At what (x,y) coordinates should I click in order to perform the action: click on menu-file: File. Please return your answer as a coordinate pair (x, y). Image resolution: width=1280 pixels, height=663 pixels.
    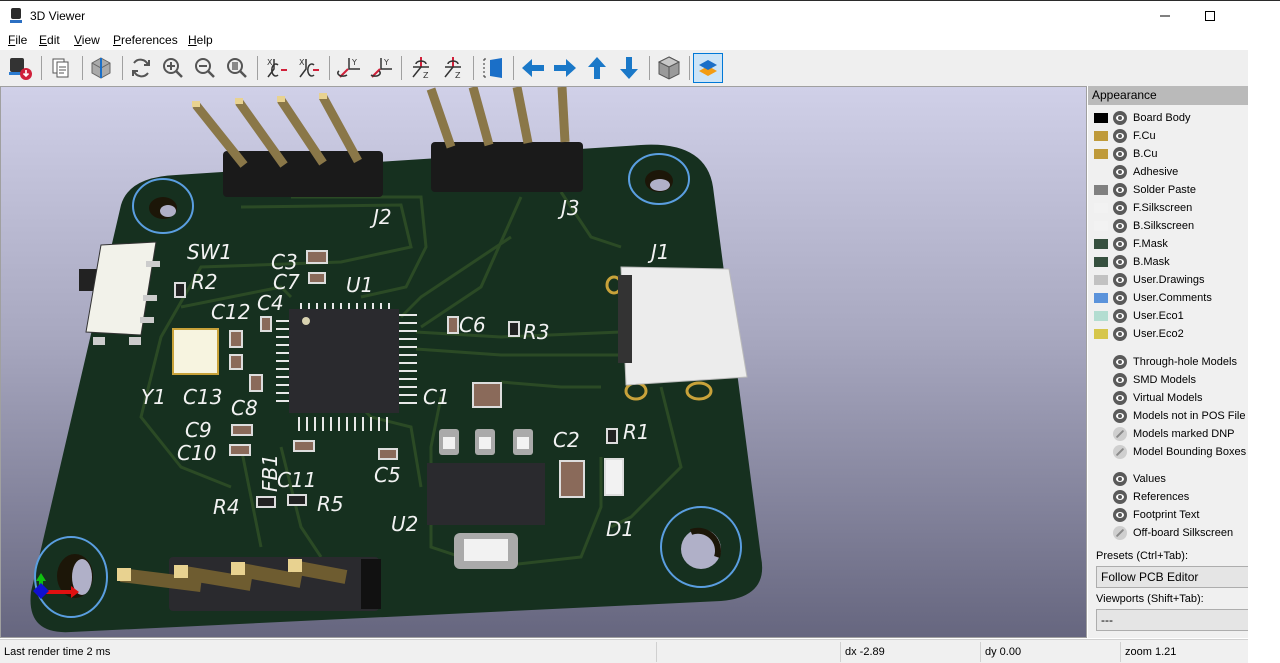
    Looking at the image, I should click on (17, 40).